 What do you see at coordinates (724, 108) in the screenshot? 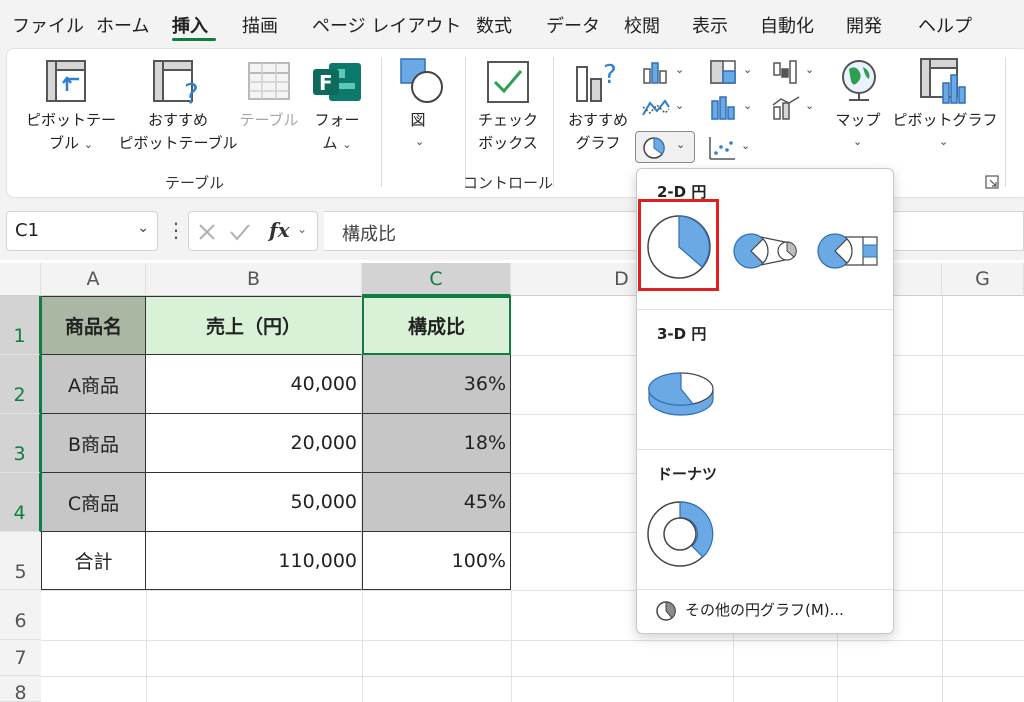
I see `statistic-chart-icon` at bounding box center [724, 108].